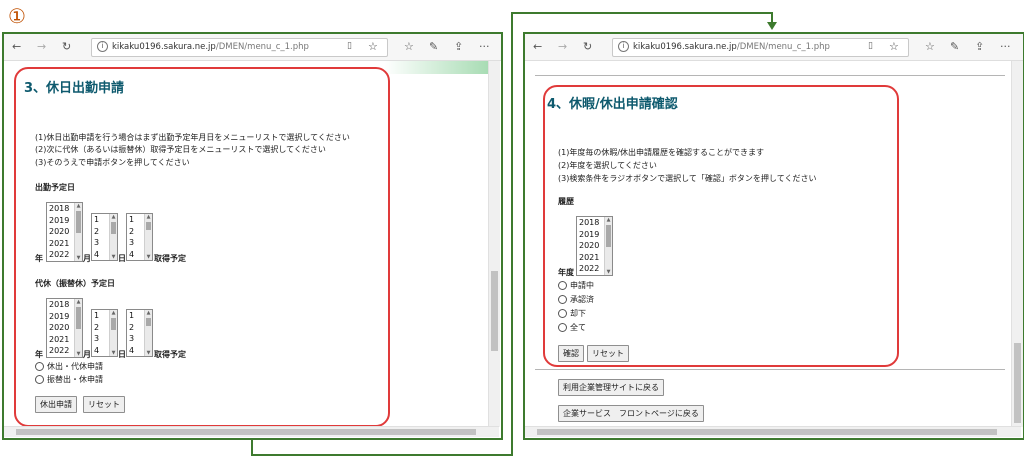 The height and width of the screenshot is (459, 1024). What do you see at coordinates (767, 432) in the screenshot?
I see `right-h-scroll-thumb` at bounding box center [767, 432].